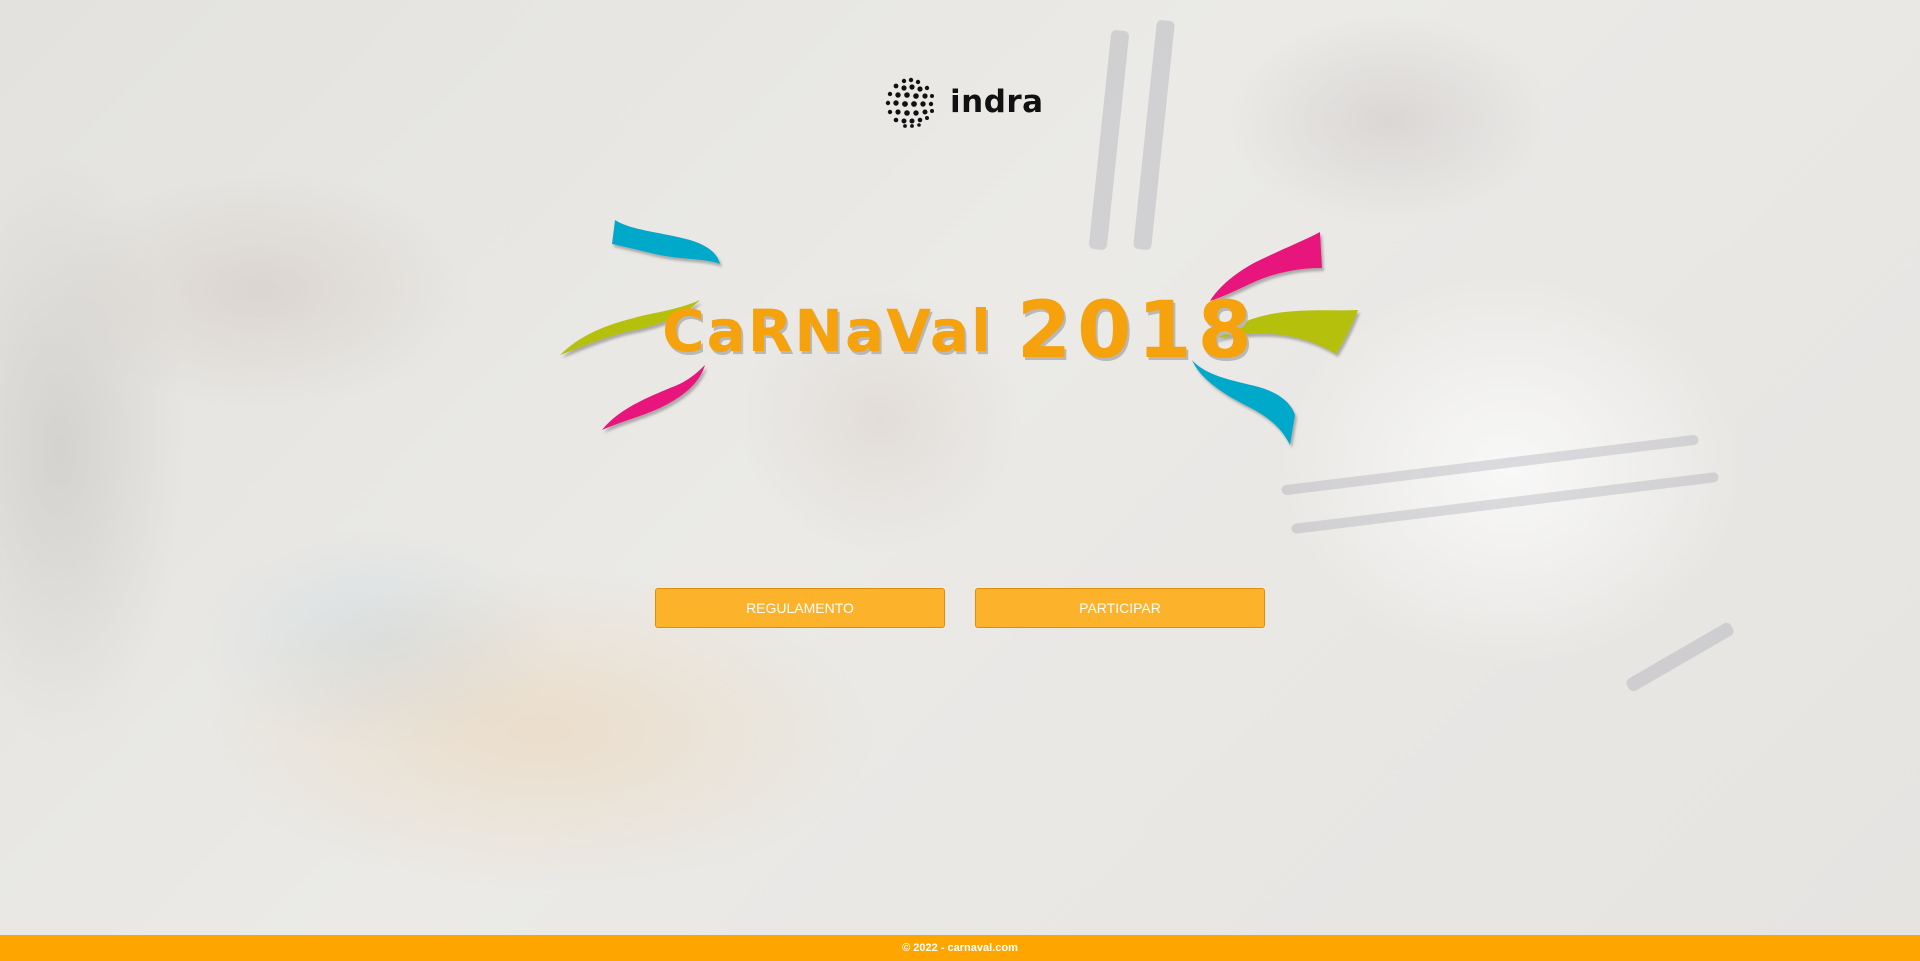 This screenshot has height=961, width=1920. I want to click on title-year: 2018, so click(1137, 331).